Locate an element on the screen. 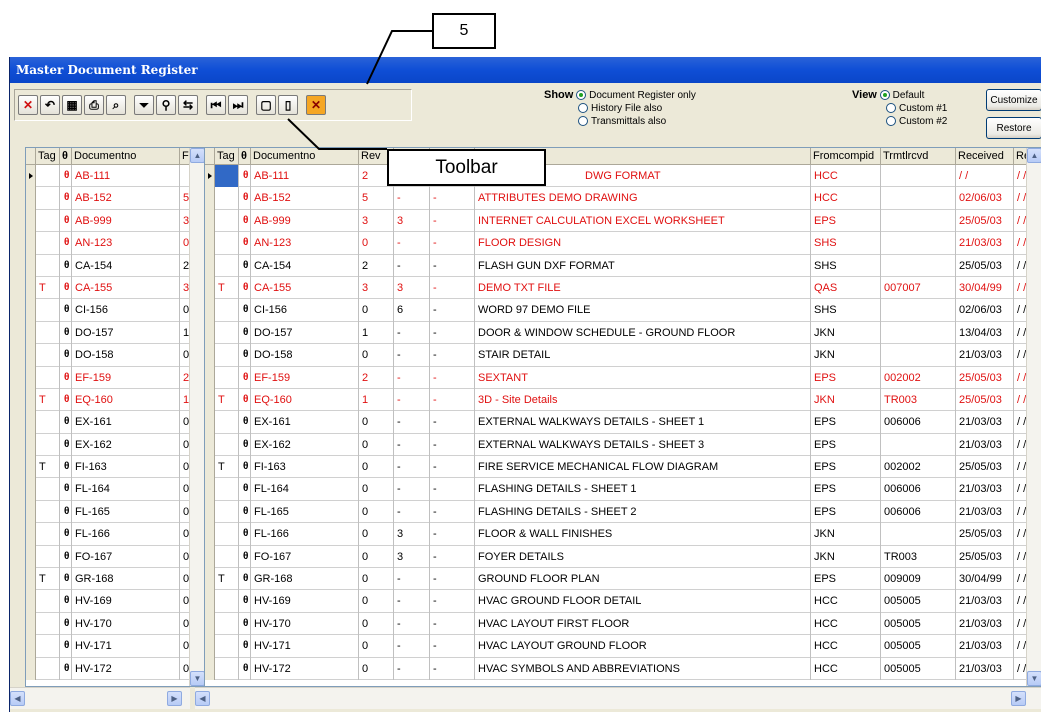 The image size is (1041, 712). title-cell: FLOOR DESIGN is located at coordinates (643, 243).